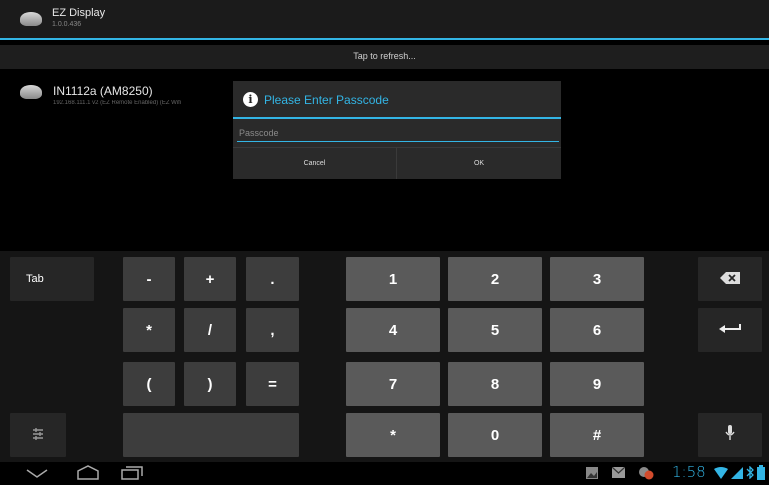  I want to click on system-navigation-bar: 1:58, so click(384, 473).